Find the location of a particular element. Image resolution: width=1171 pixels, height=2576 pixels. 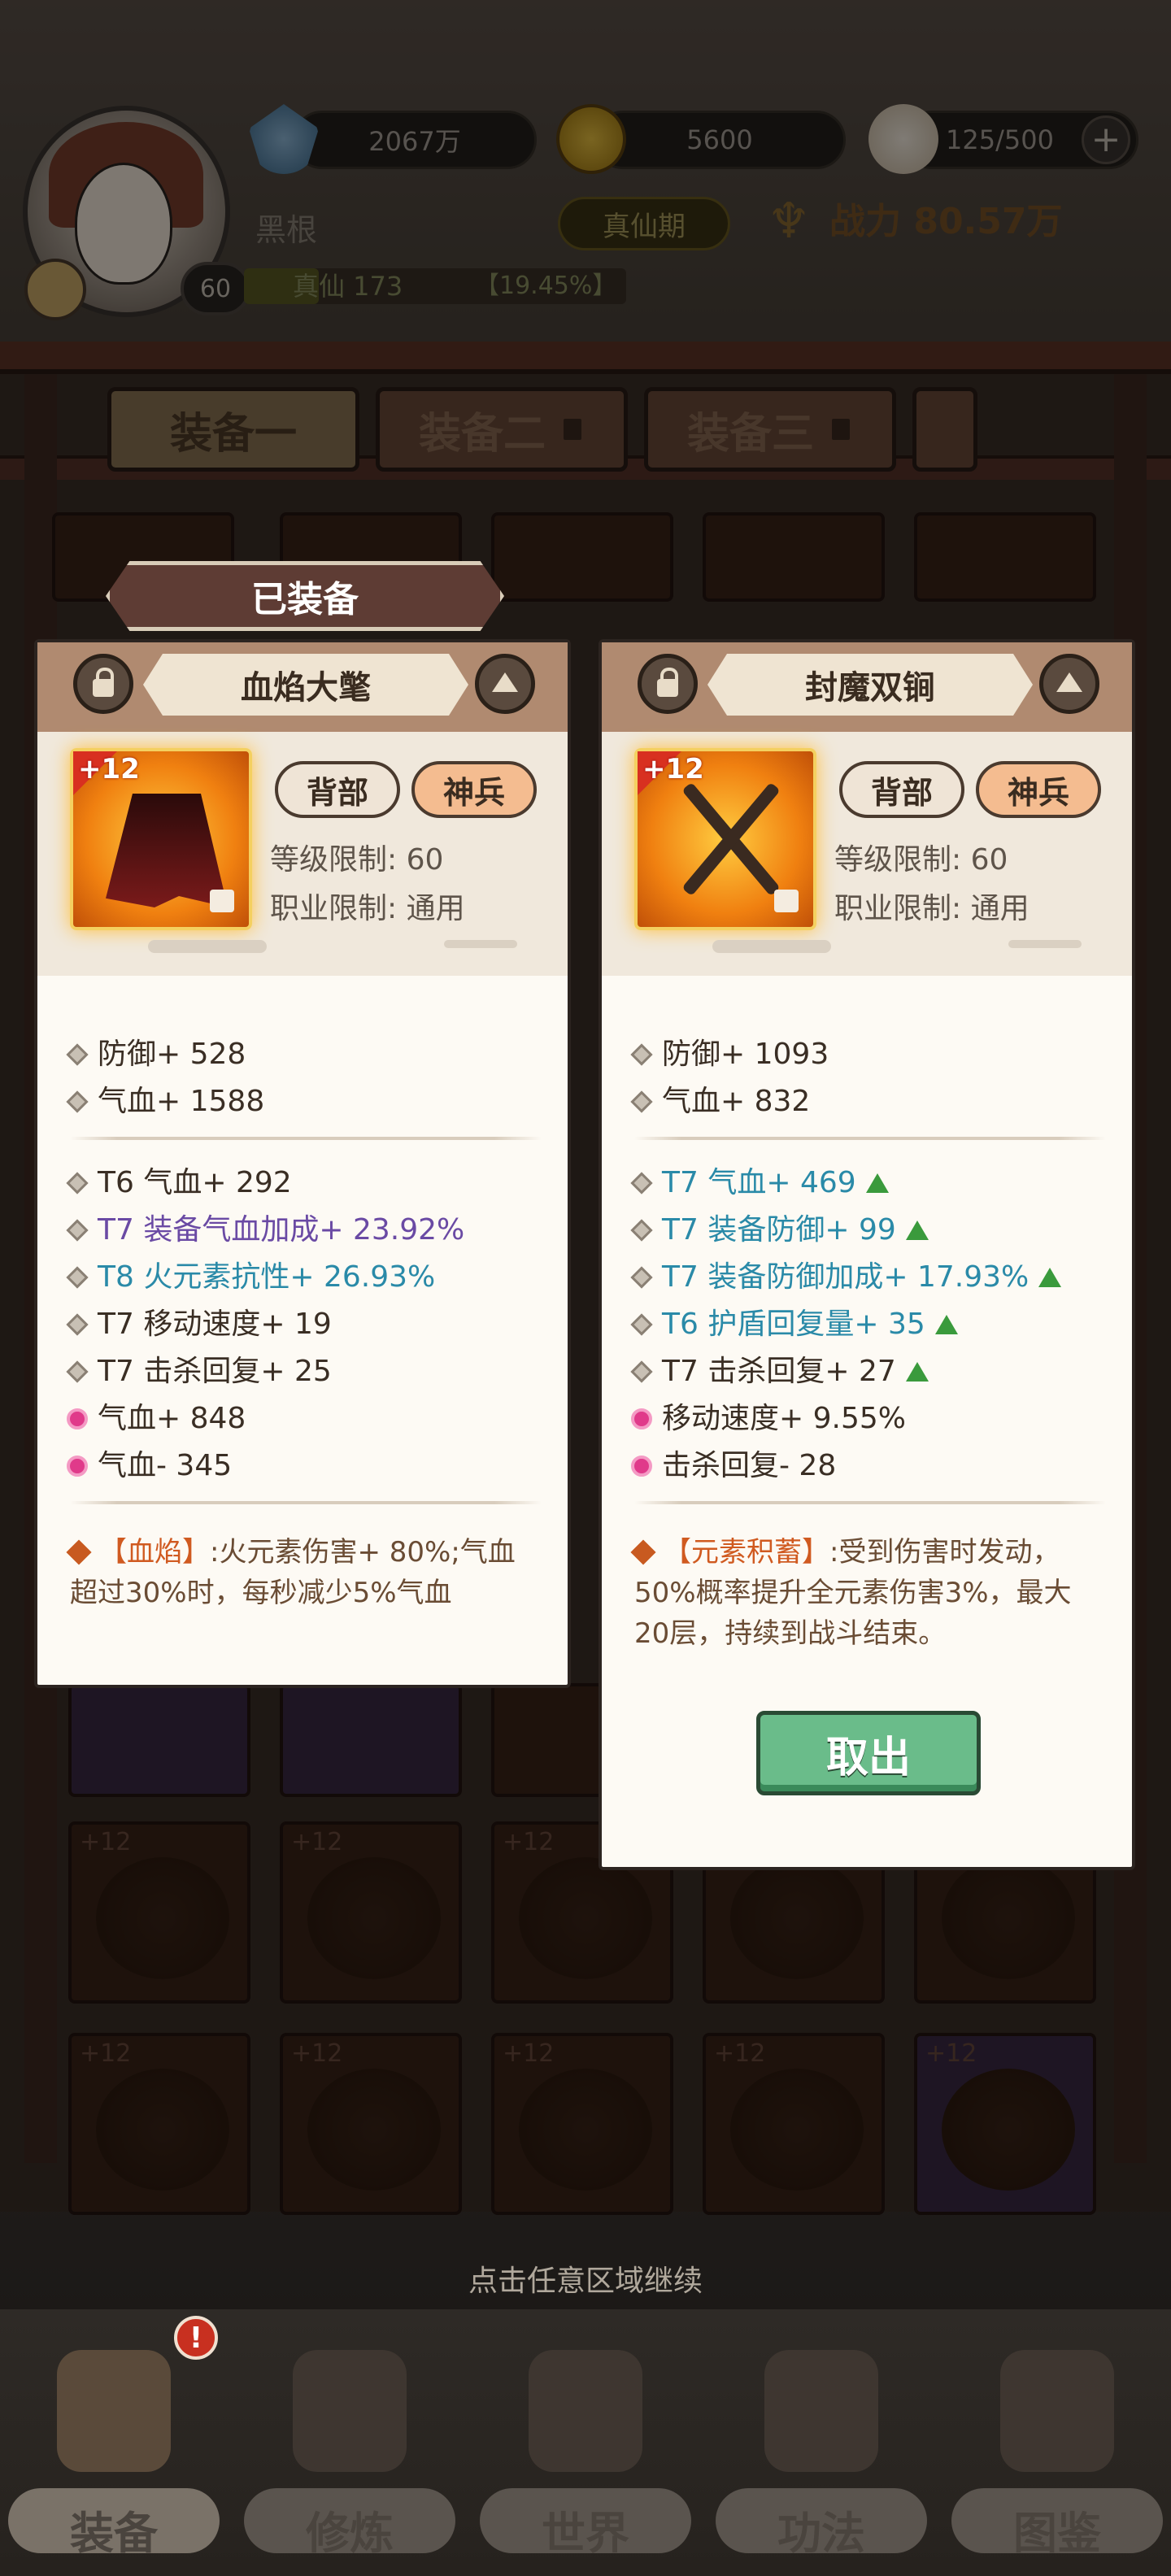

book-icon is located at coordinates (1057, 2411).